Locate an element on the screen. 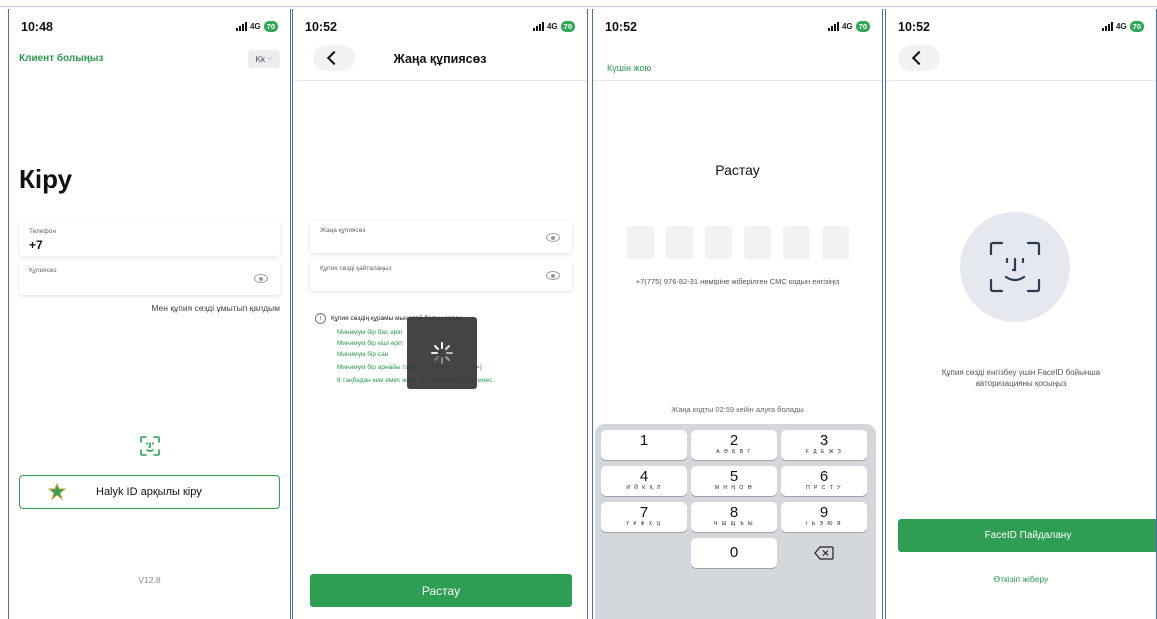 The image size is (1157, 619). chevron-down-icon: ⌵ is located at coordinates (270, 58).